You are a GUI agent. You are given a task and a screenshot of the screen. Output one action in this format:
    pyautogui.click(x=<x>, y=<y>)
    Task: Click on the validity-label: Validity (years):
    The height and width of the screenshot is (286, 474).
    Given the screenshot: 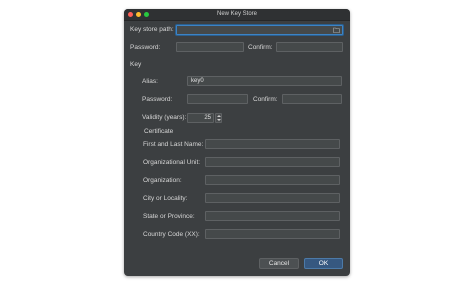 What is the action you would take?
    pyautogui.click(x=164, y=117)
    